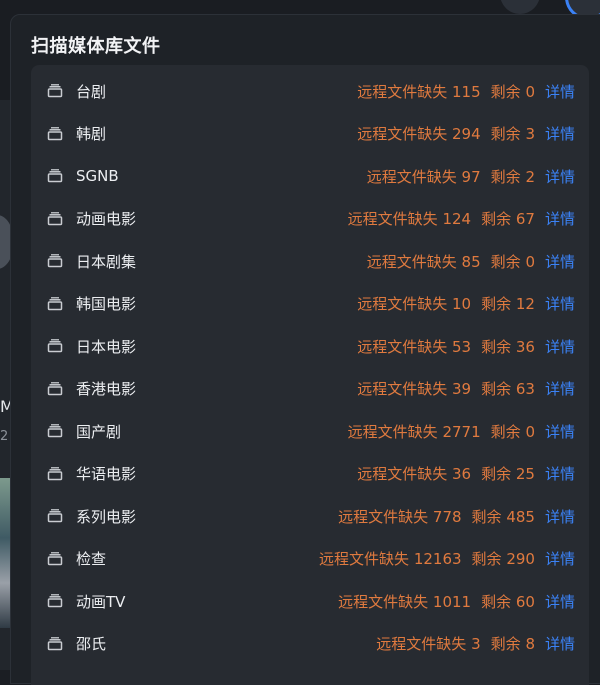 The image size is (600, 685). I want to click on library-status: 远程文件缺失 12163 剩余 290 详情, so click(447, 558).